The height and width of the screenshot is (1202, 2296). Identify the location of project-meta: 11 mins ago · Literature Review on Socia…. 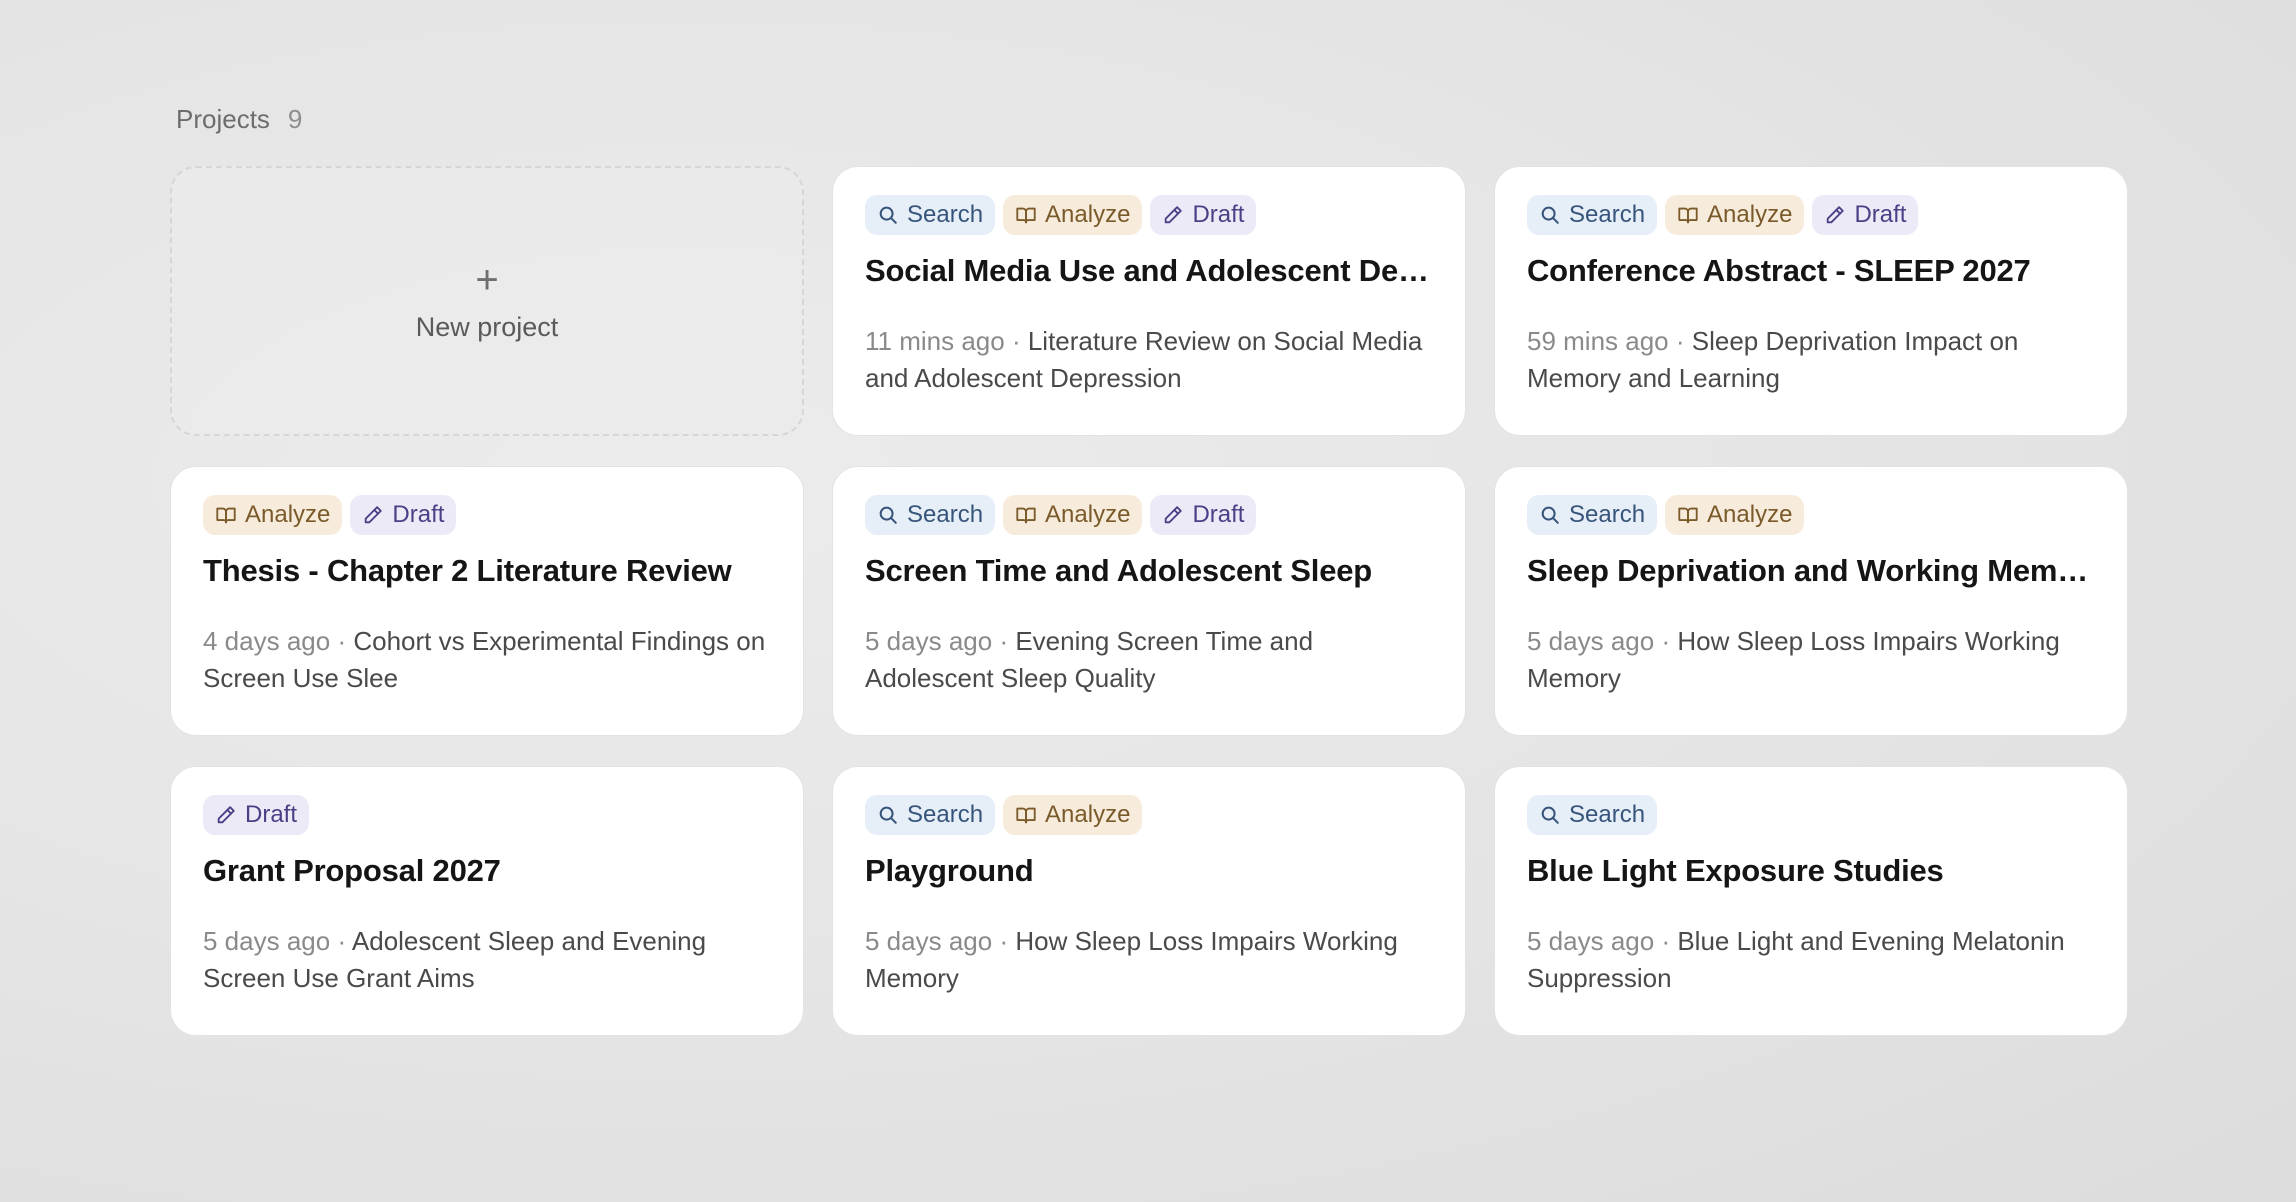
(1149, 360).